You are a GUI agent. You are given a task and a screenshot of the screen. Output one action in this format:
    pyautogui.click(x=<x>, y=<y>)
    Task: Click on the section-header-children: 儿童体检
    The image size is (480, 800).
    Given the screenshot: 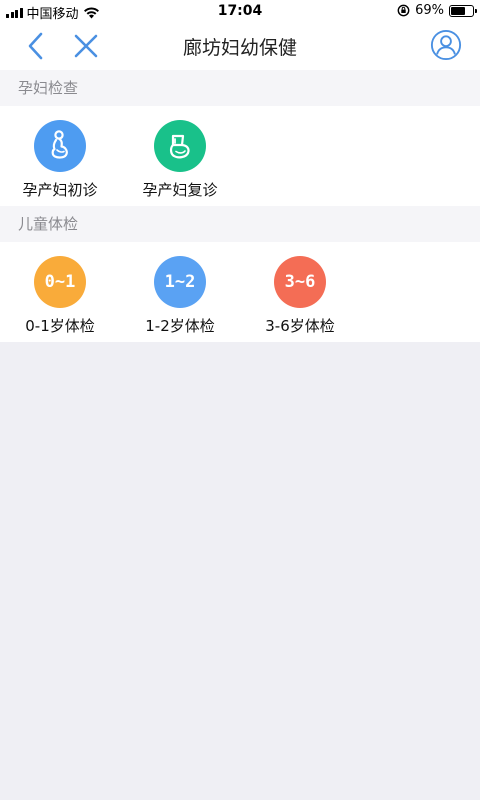 What is the action you would take?
    pyautogui.click(x=240, y=224)
    